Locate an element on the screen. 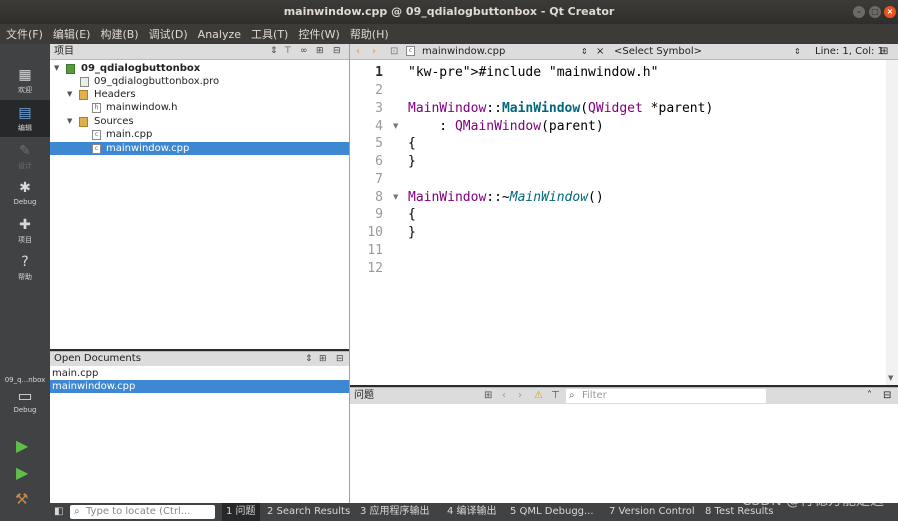  menu-build: 构建(B) is located at coordinates (119, 34).